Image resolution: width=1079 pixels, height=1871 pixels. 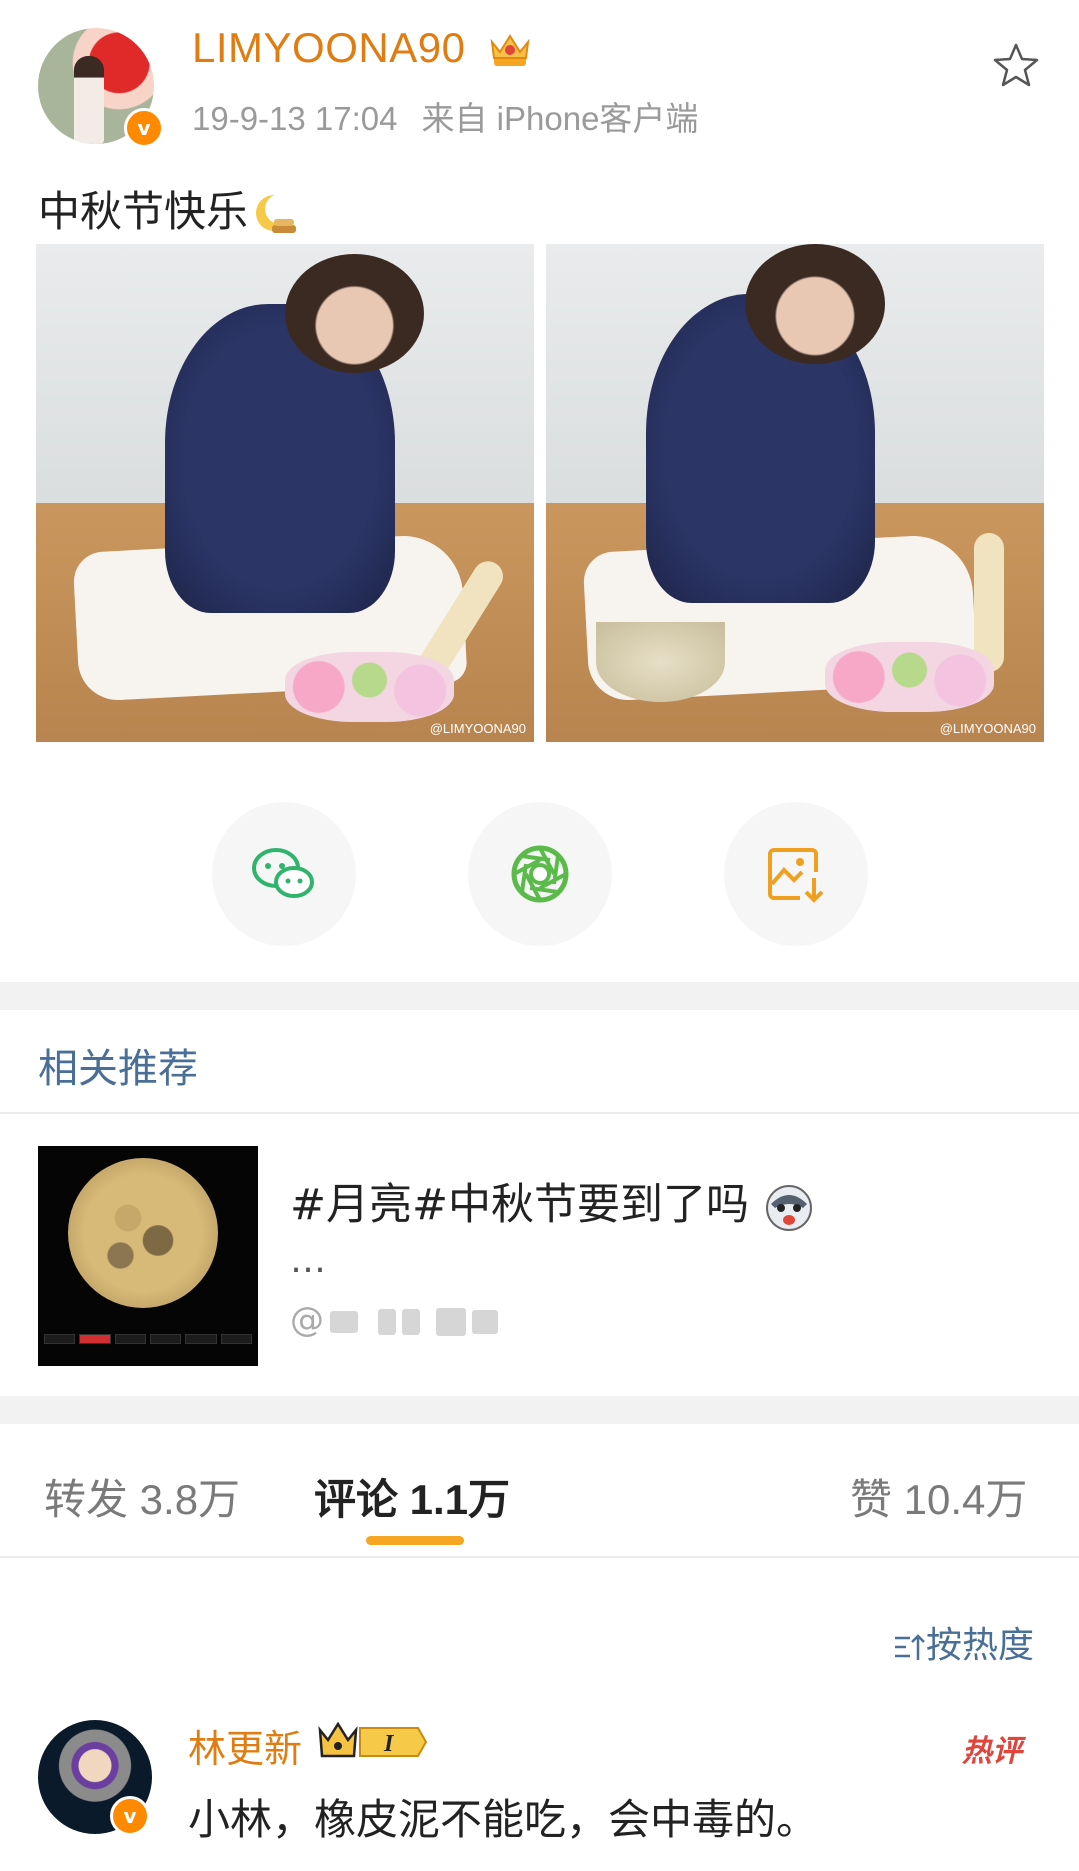 I want to click on sort-icon, so click(x=910, y=1647).